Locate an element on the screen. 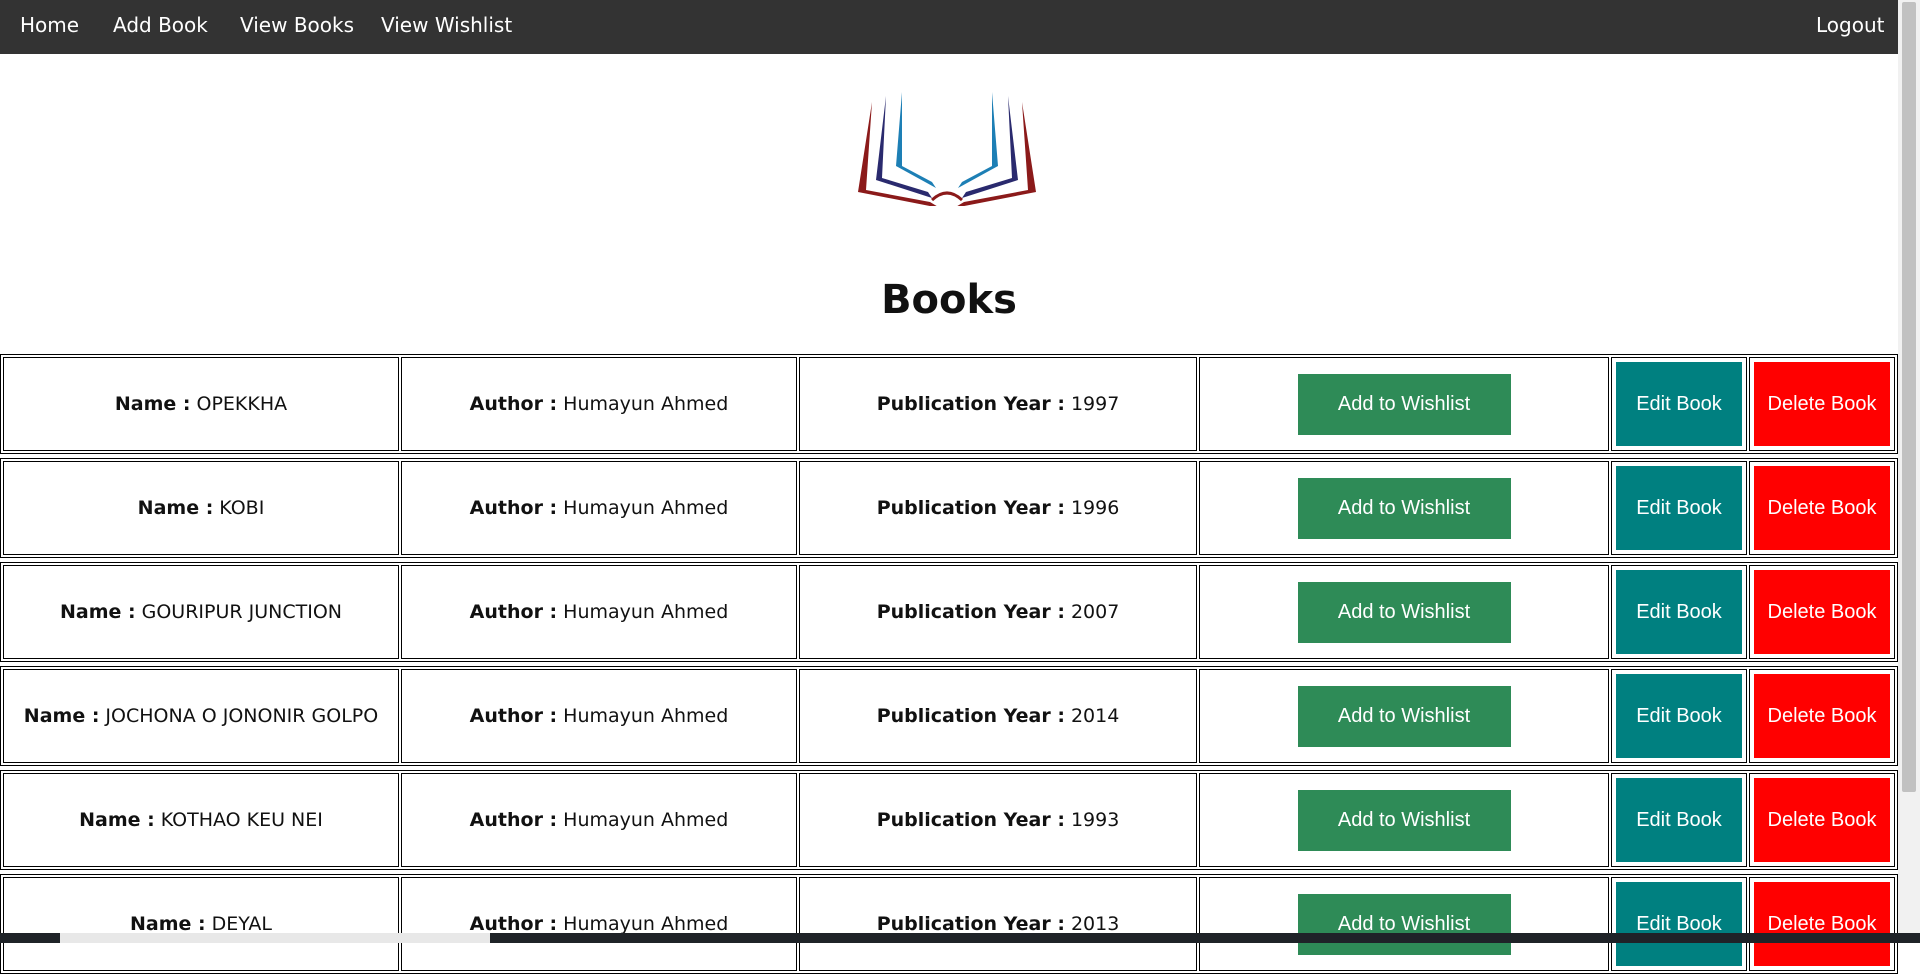  nav-home-link: Home is located at coordinates (49, 27).